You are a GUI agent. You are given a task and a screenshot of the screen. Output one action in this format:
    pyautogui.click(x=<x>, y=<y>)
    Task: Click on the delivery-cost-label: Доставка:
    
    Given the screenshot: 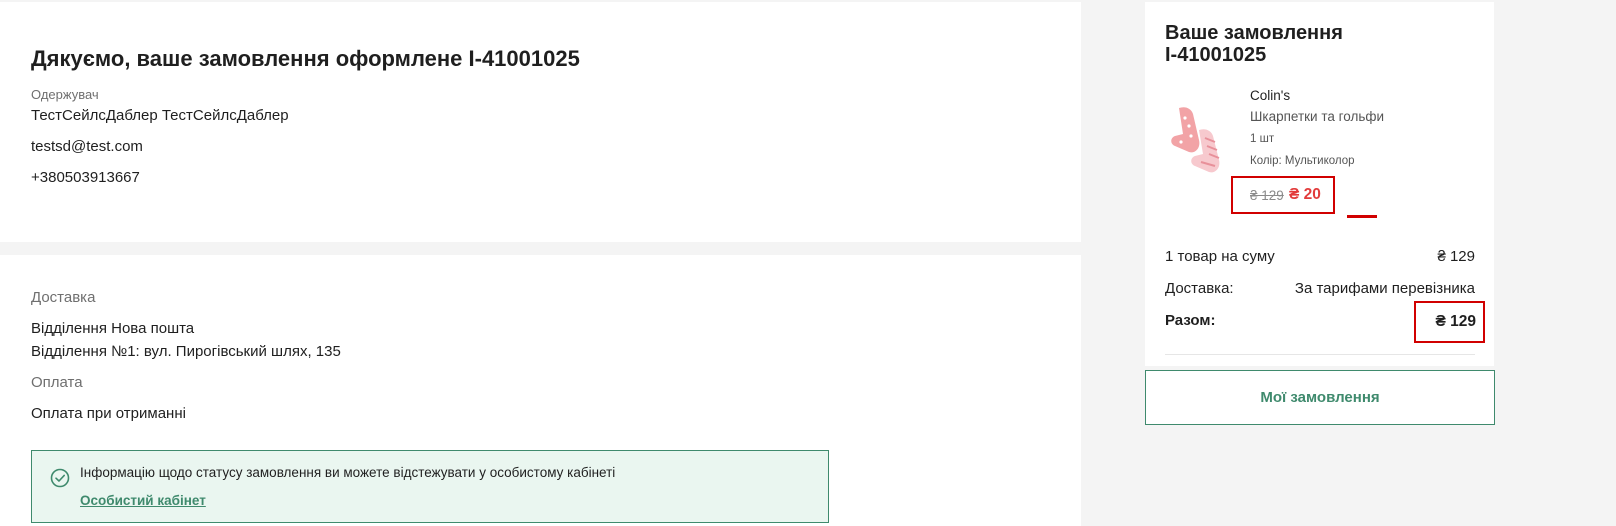 What is the action you would take?
    pyautogui.click(x=1199, y=288)
    